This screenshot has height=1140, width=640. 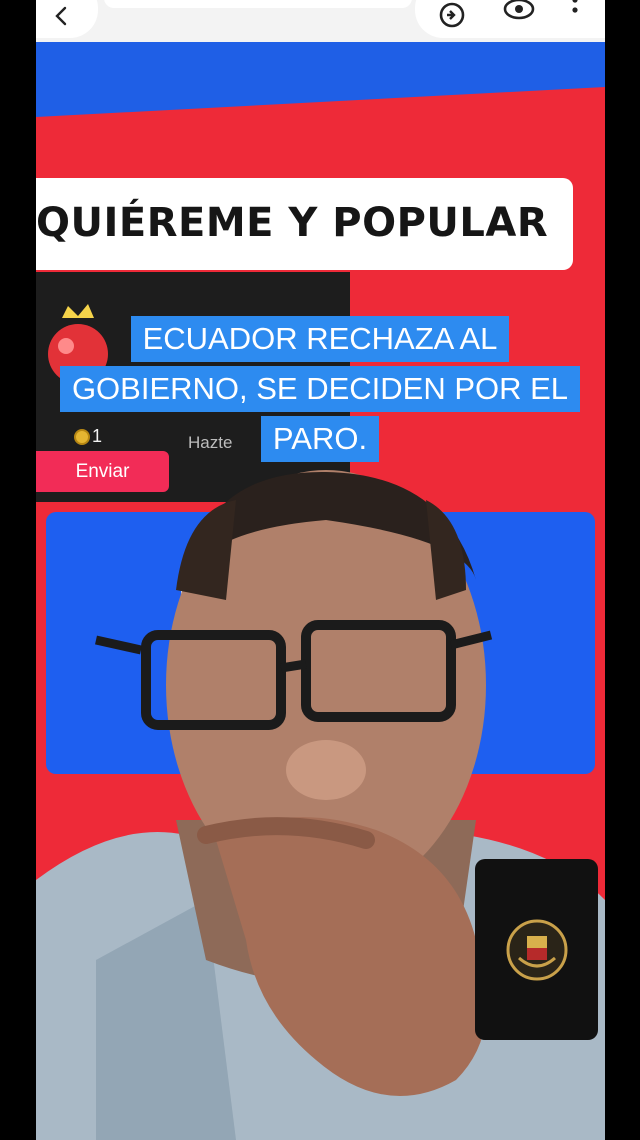 I want to click on picture-in-picture-thumbnail, so click(x=536, y=949).